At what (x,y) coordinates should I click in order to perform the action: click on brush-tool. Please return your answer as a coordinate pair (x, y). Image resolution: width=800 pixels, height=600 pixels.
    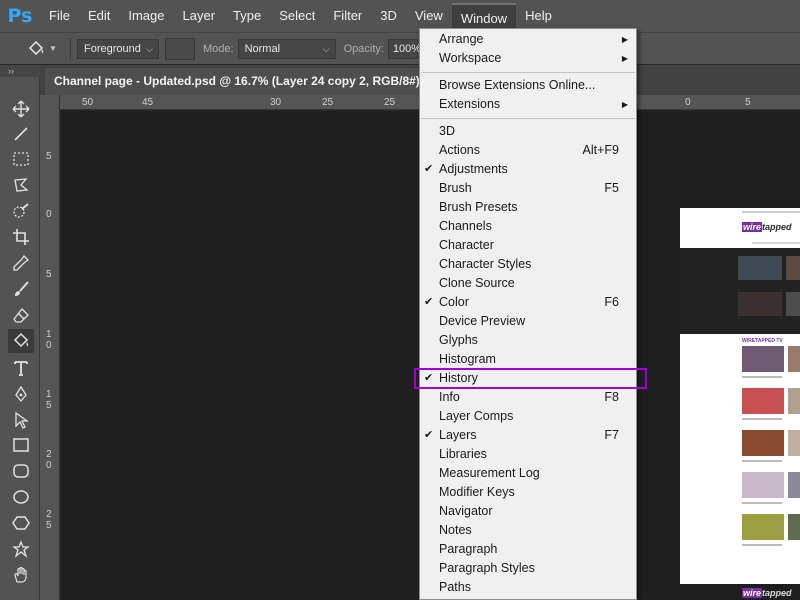
    Looking at the image, I should click on (21, 289).